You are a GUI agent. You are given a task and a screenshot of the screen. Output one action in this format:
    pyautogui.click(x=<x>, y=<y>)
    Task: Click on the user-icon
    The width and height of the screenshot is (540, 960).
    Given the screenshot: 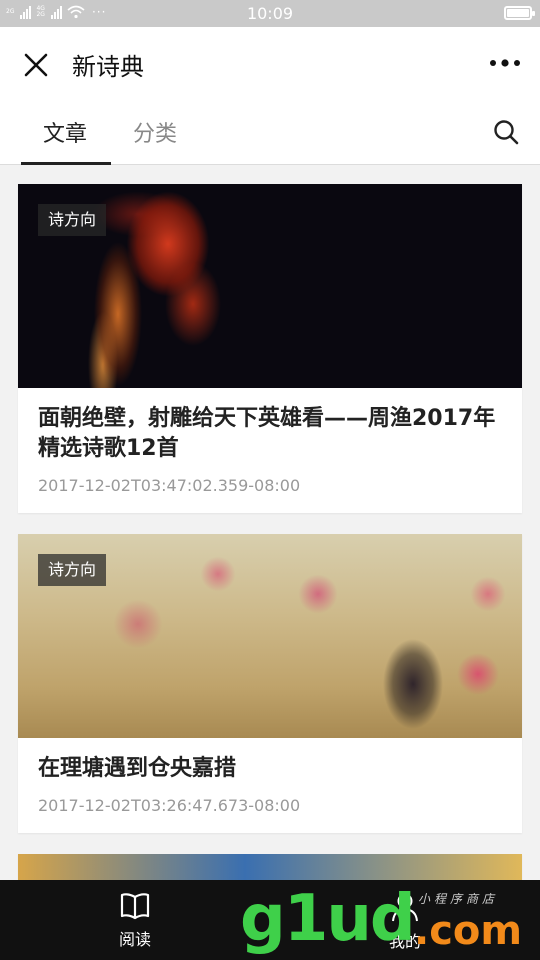 What is the action you would take?
    pyautogui.click(x=405, y=907)
    